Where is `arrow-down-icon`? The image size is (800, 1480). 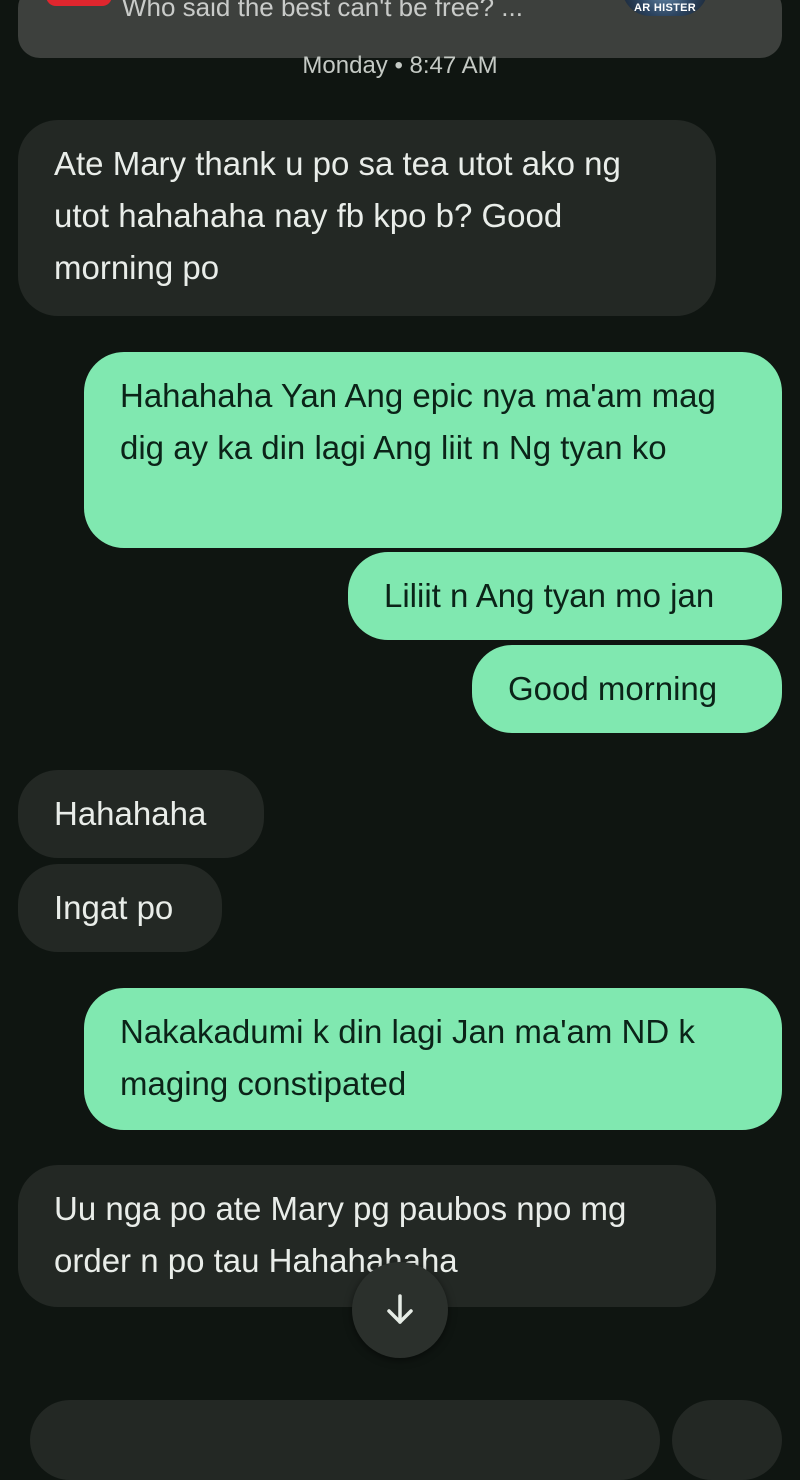
arrow-down-icon is located at coordinates (400, 1309).